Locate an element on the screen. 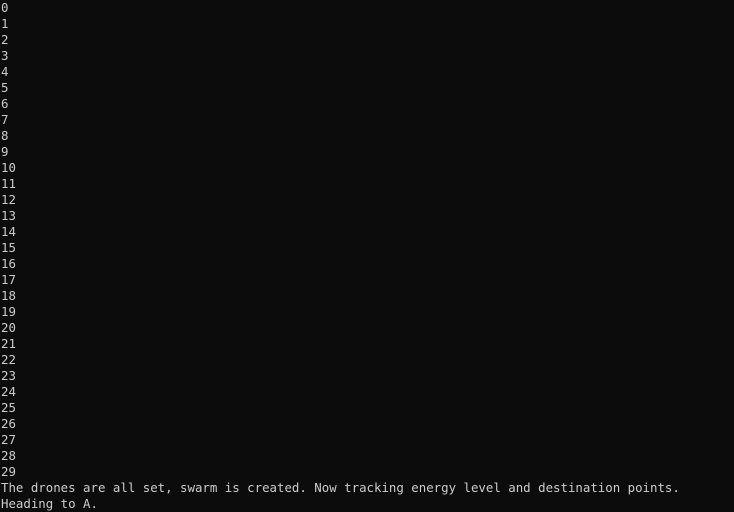 The width and height of the screenshot is (734, 512). console-line: 17 is located at coordinates (8, 279).